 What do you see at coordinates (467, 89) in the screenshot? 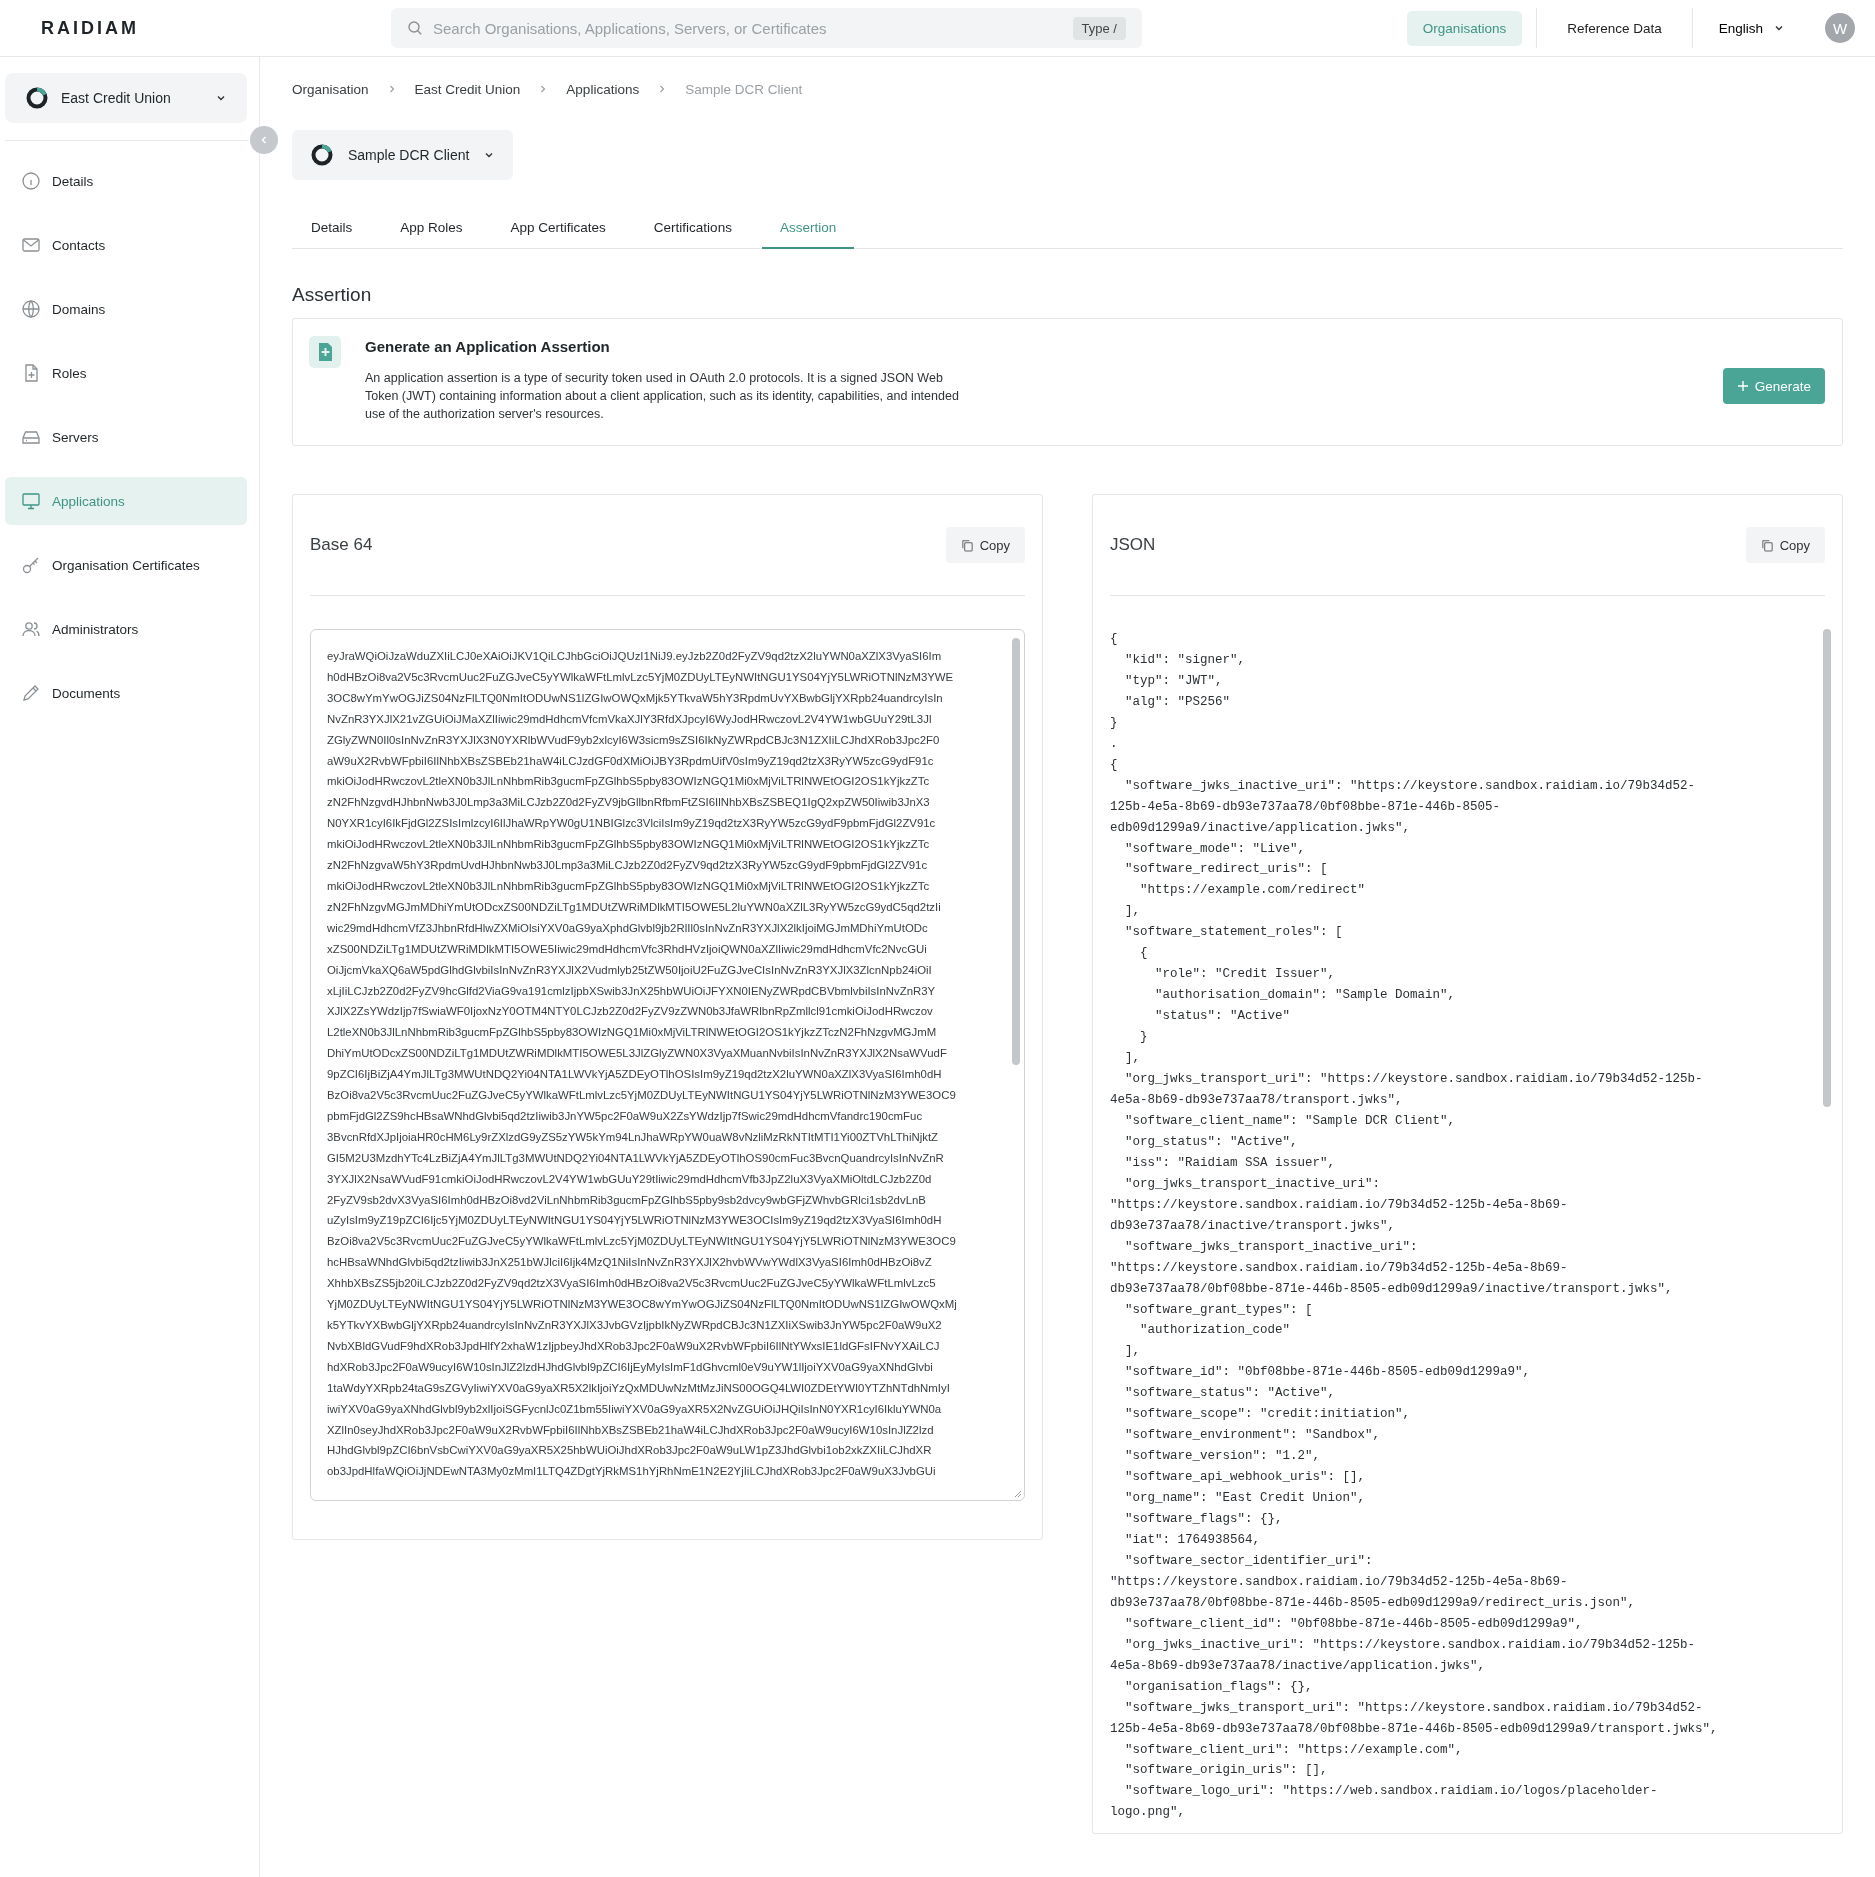
I see `breadcrumb-link: East Credit Union` at bounding box center [467, 89].